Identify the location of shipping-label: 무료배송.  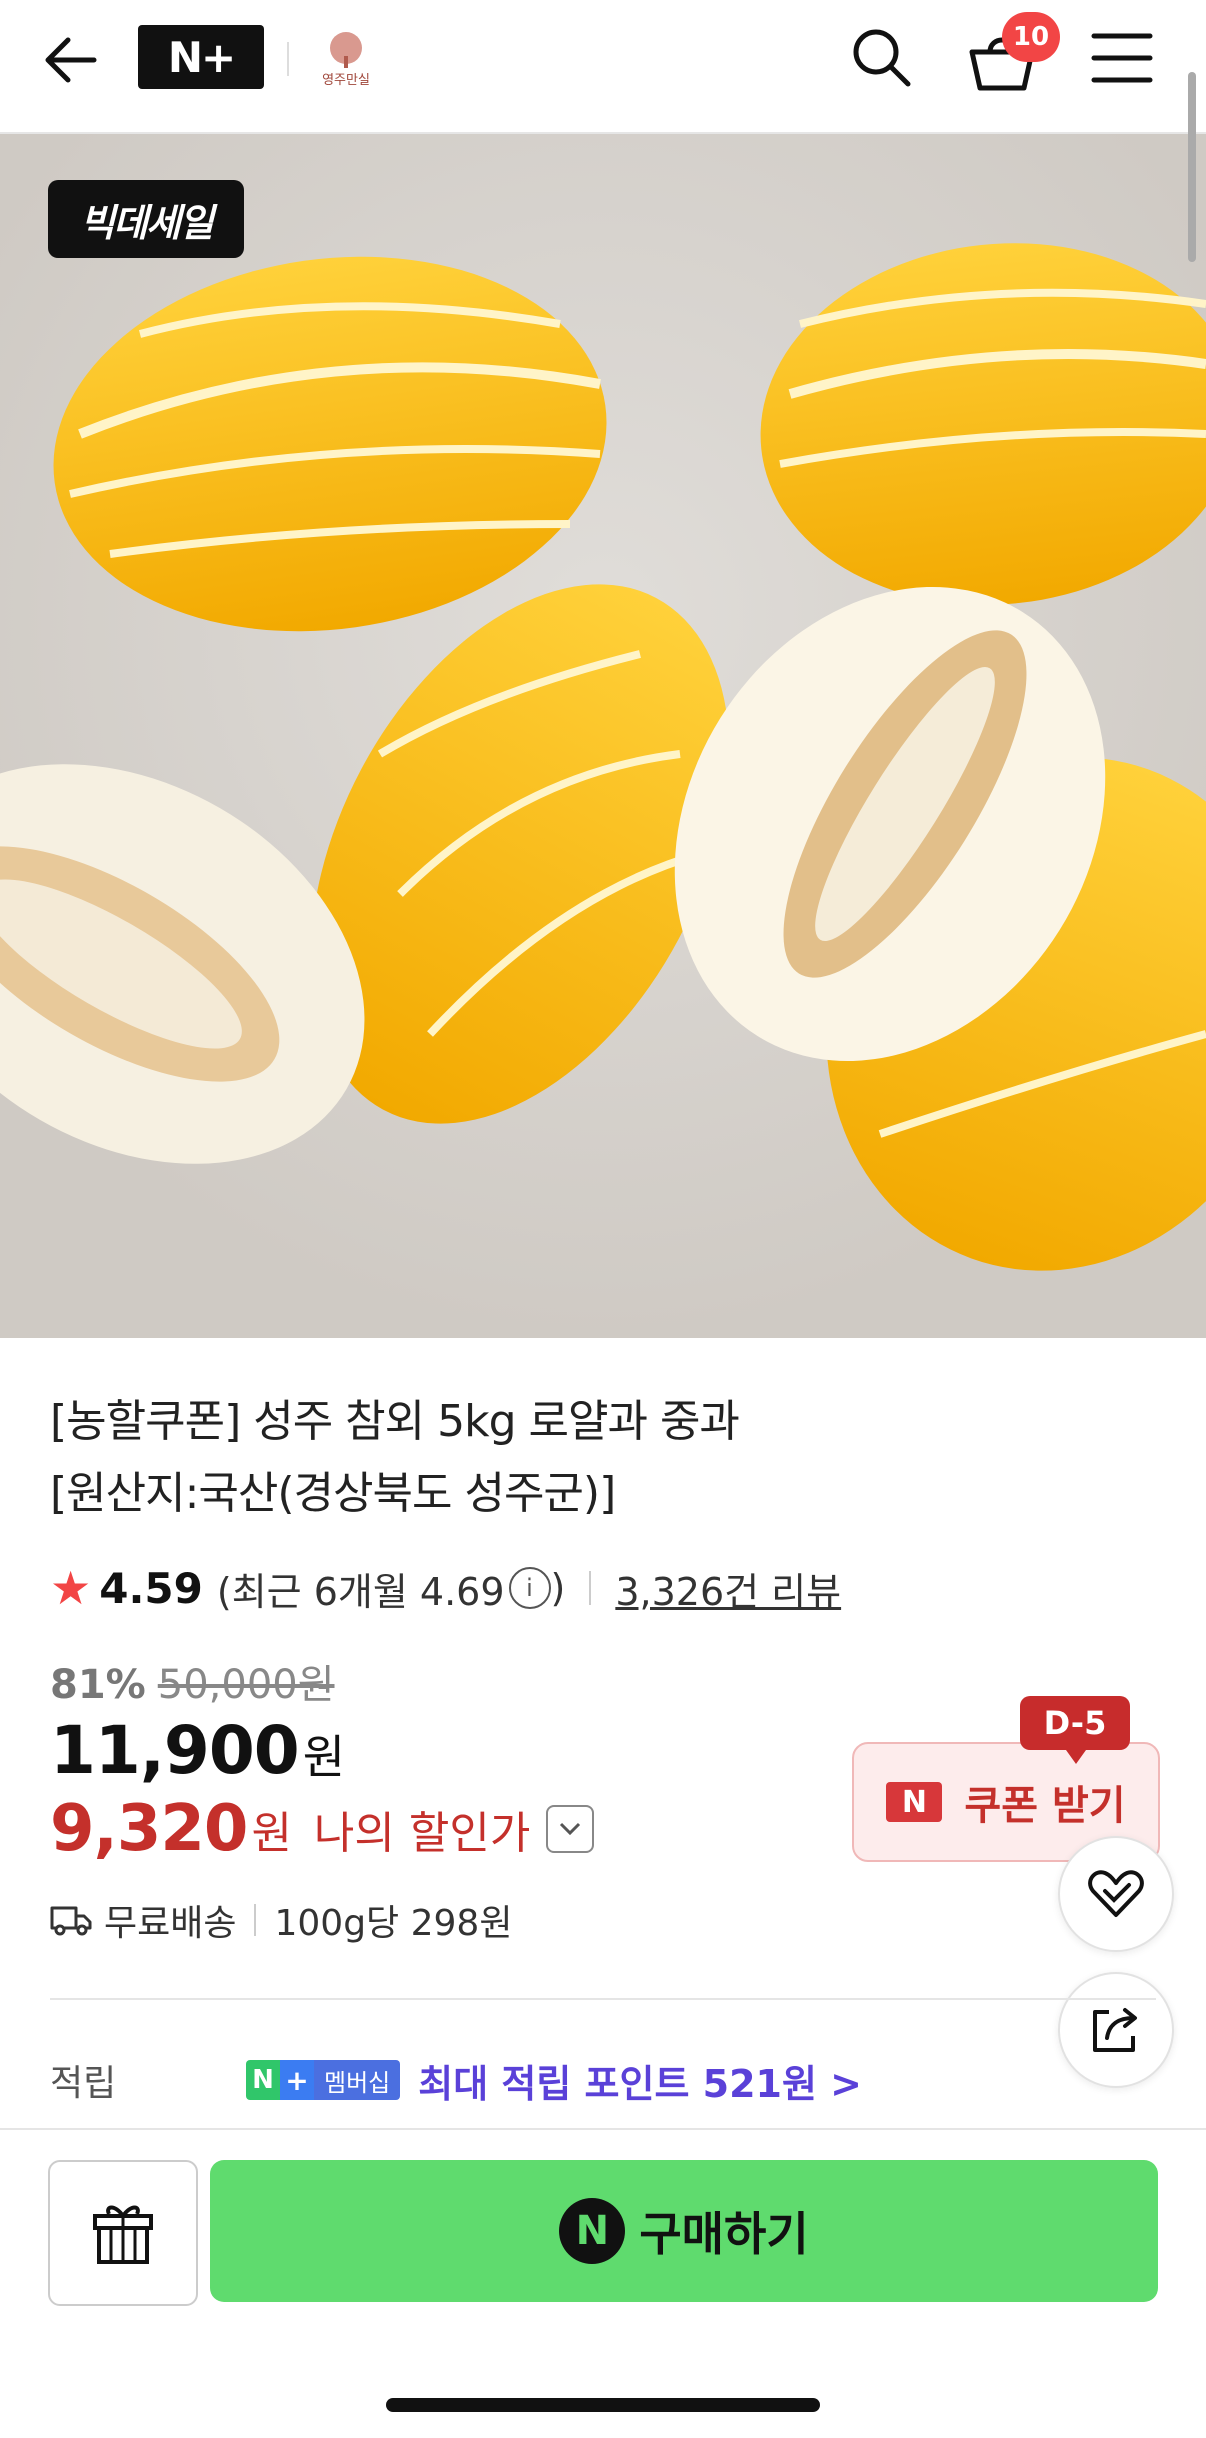
(170, 1923).